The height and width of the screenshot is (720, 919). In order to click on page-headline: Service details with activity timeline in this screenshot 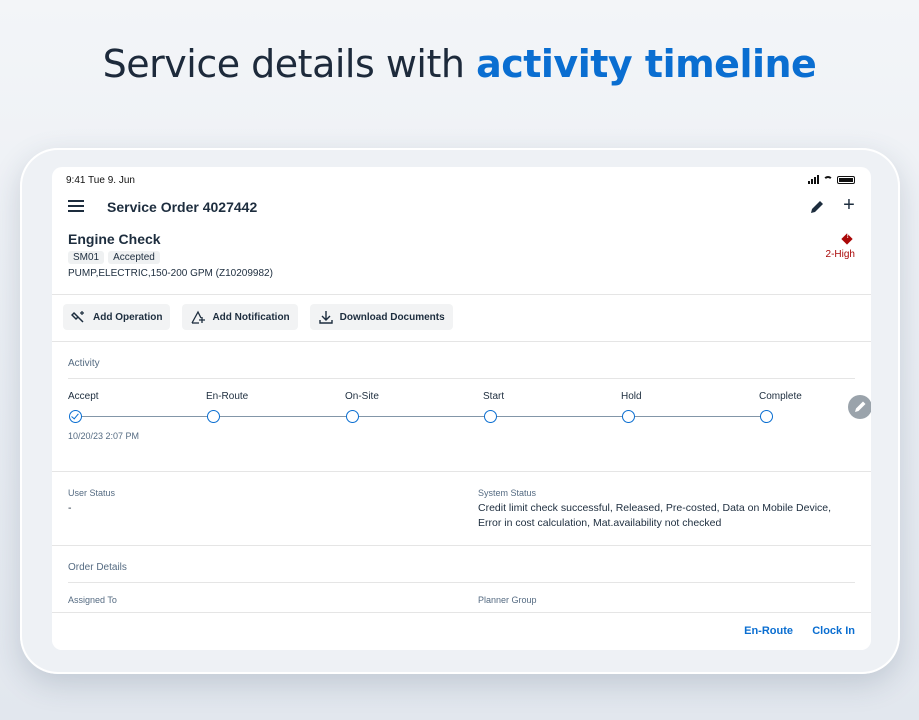, I will do `click(459, 64)`.